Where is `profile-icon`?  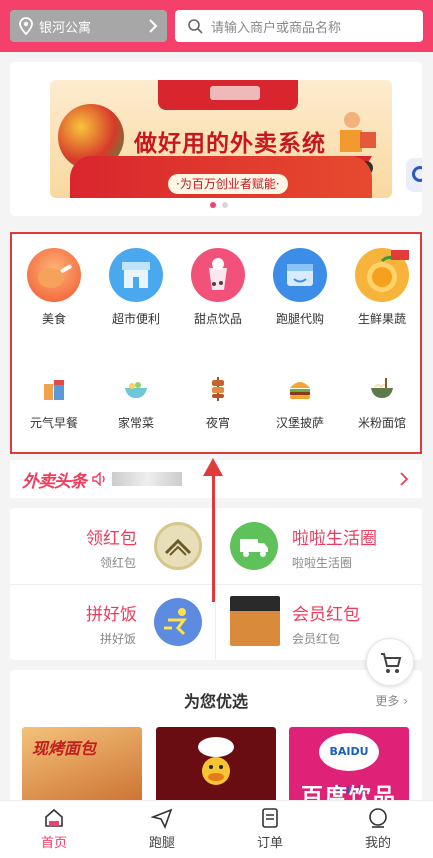
profile-icon is located at coordinates (378, 818).